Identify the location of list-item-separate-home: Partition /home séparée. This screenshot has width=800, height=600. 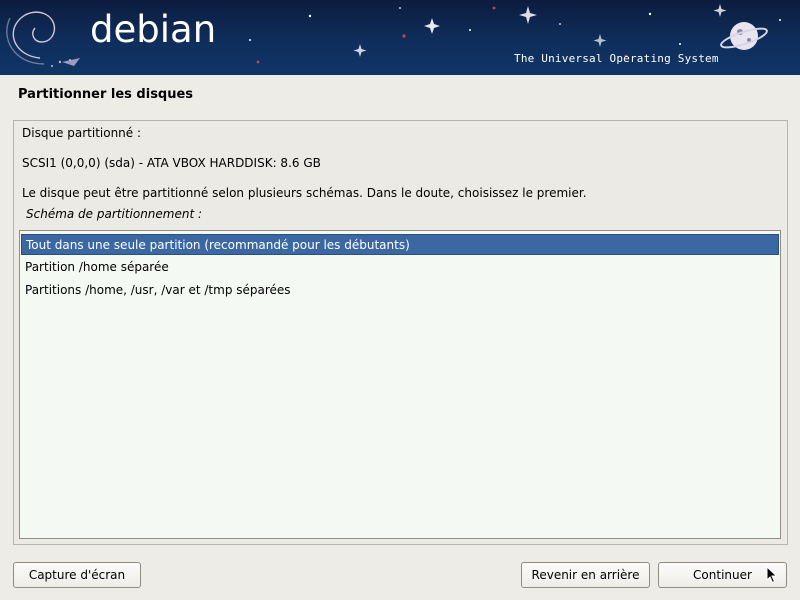
(400, 267).